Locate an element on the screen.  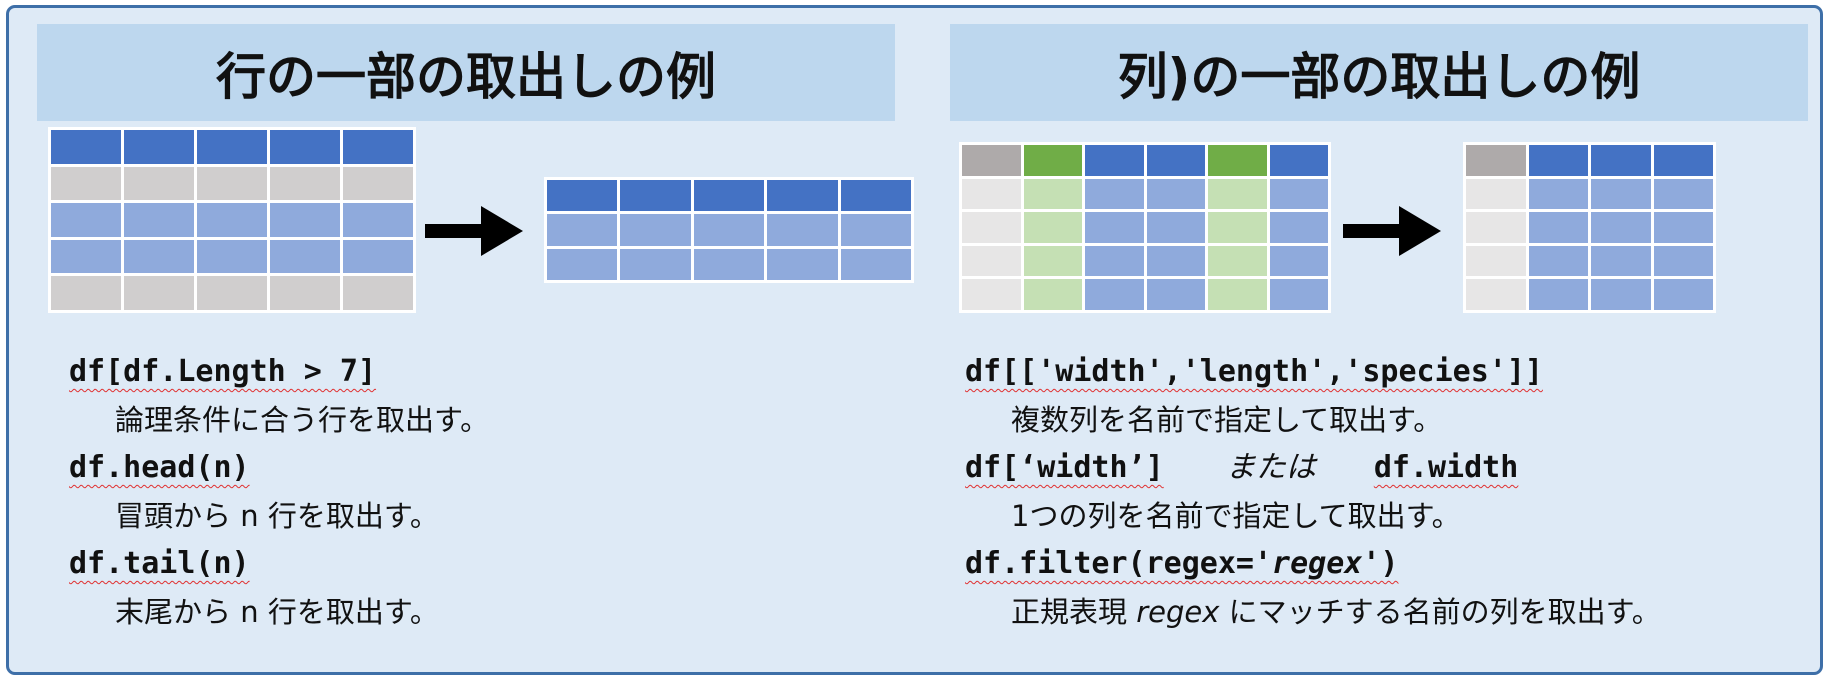
code-single-column: df[‘width’] または df.width is located at coordinates (1242, 467).